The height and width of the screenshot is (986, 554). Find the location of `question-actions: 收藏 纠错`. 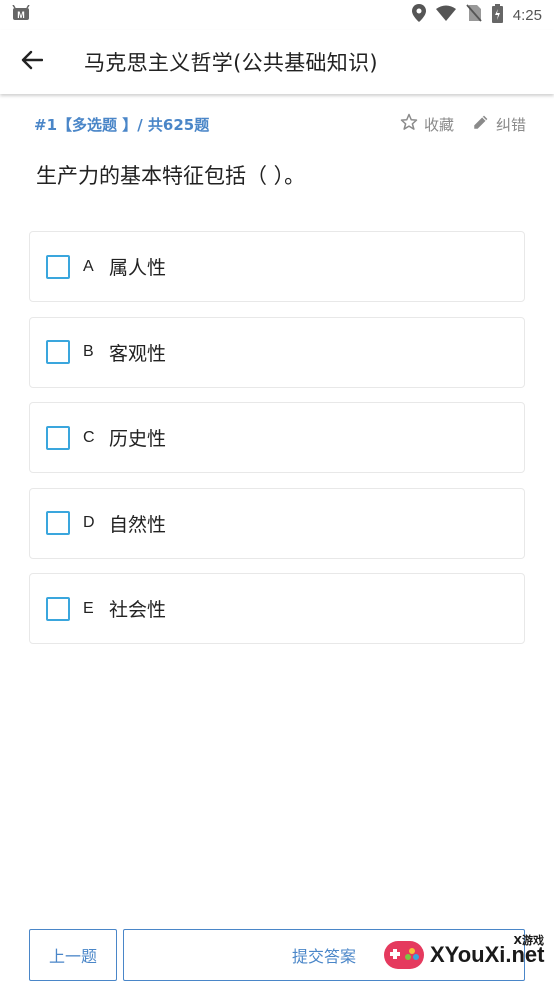

question-actions: 收藏 纠错 is located at coordinates (463, 124).